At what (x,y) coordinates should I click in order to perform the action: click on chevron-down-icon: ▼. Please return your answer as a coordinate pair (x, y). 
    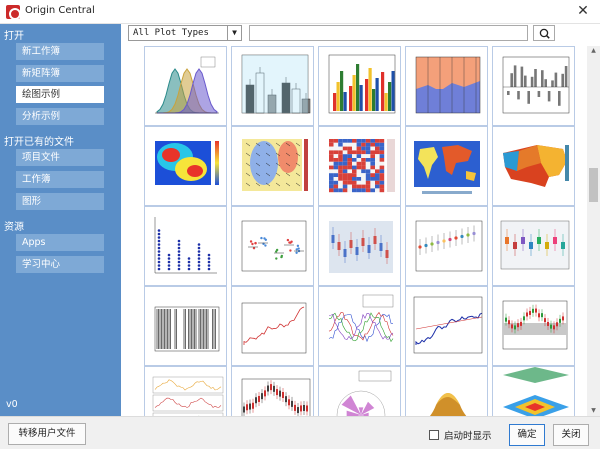
    Looking at the image, I should click on (234, 33).